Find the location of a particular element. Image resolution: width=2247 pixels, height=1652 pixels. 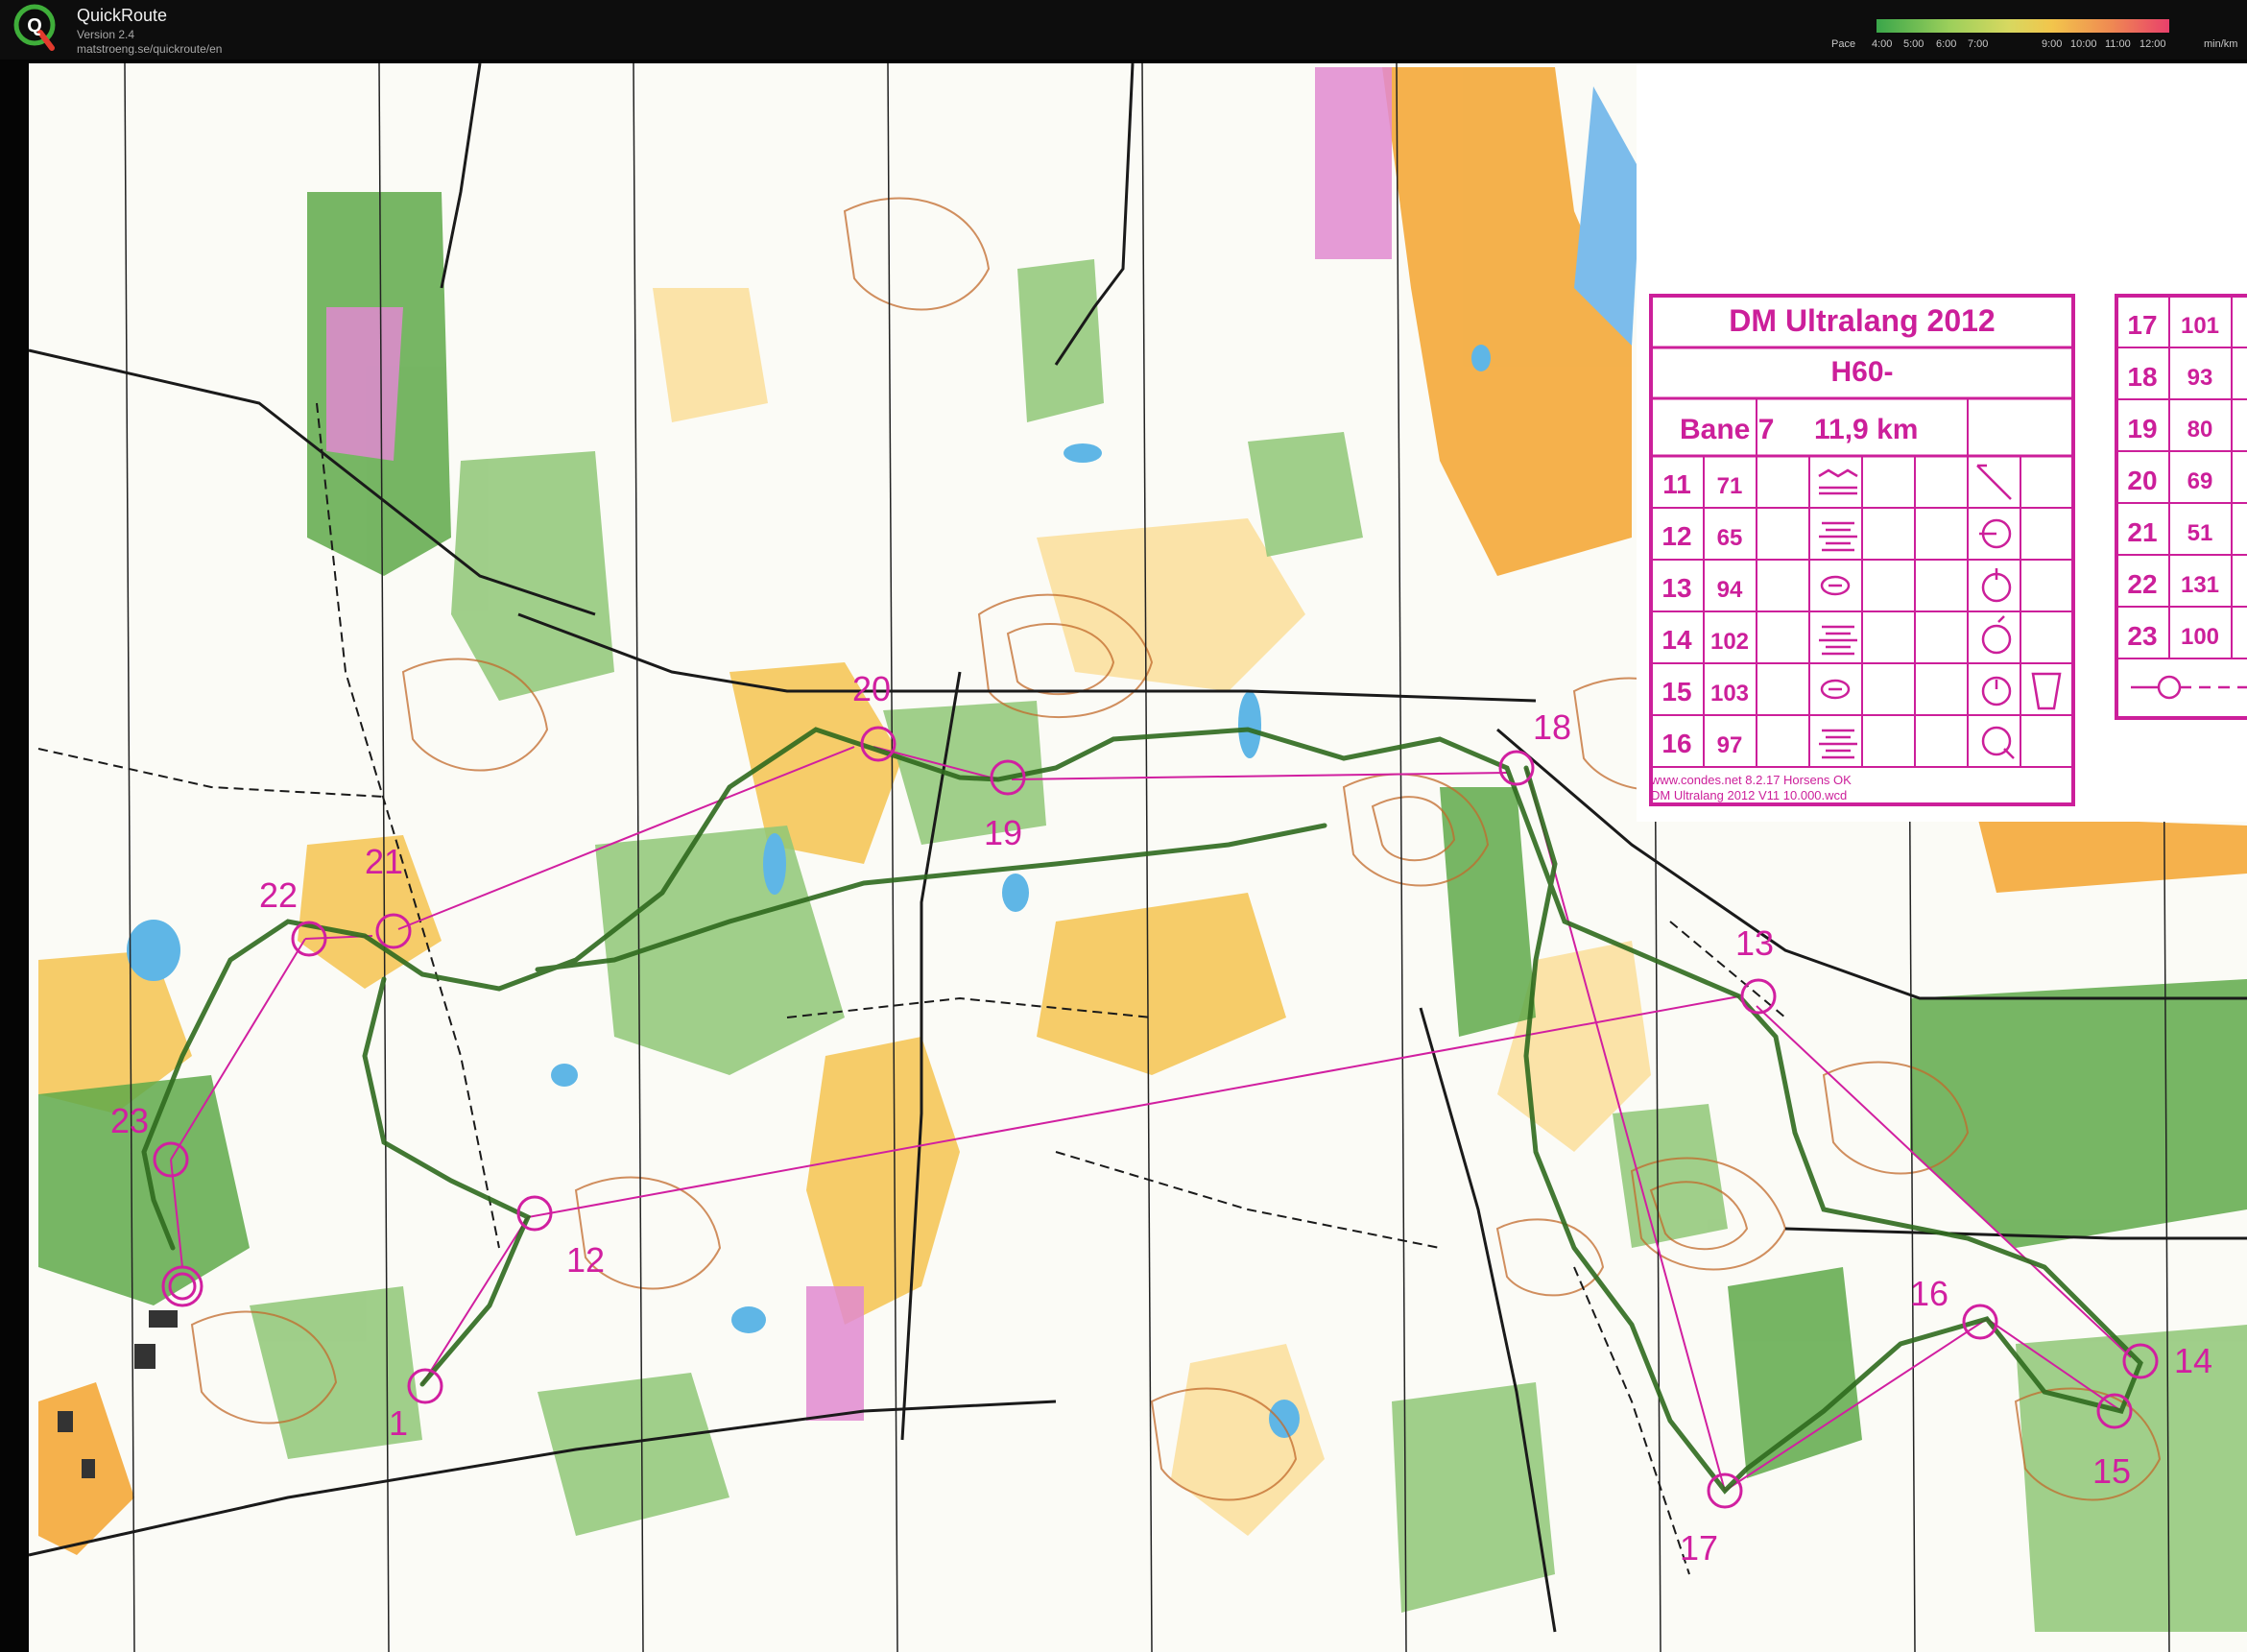

row-num-21: 21 is located at coordinates (2142, 532).